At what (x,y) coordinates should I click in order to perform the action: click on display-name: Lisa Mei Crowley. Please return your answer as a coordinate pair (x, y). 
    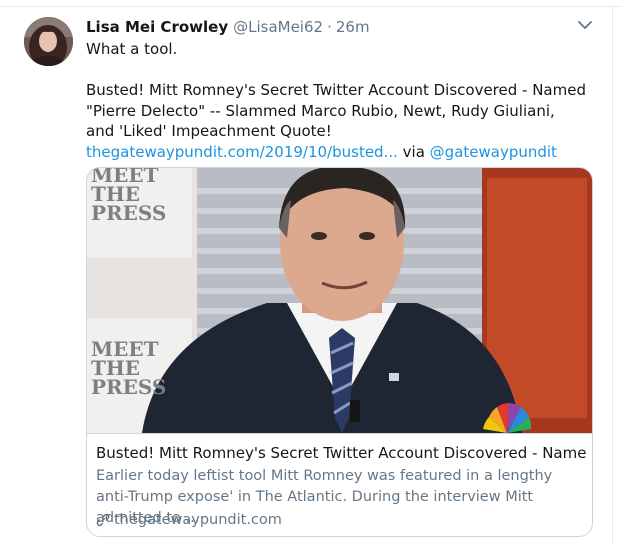
    Looking at the image, I should click on (157, 27).